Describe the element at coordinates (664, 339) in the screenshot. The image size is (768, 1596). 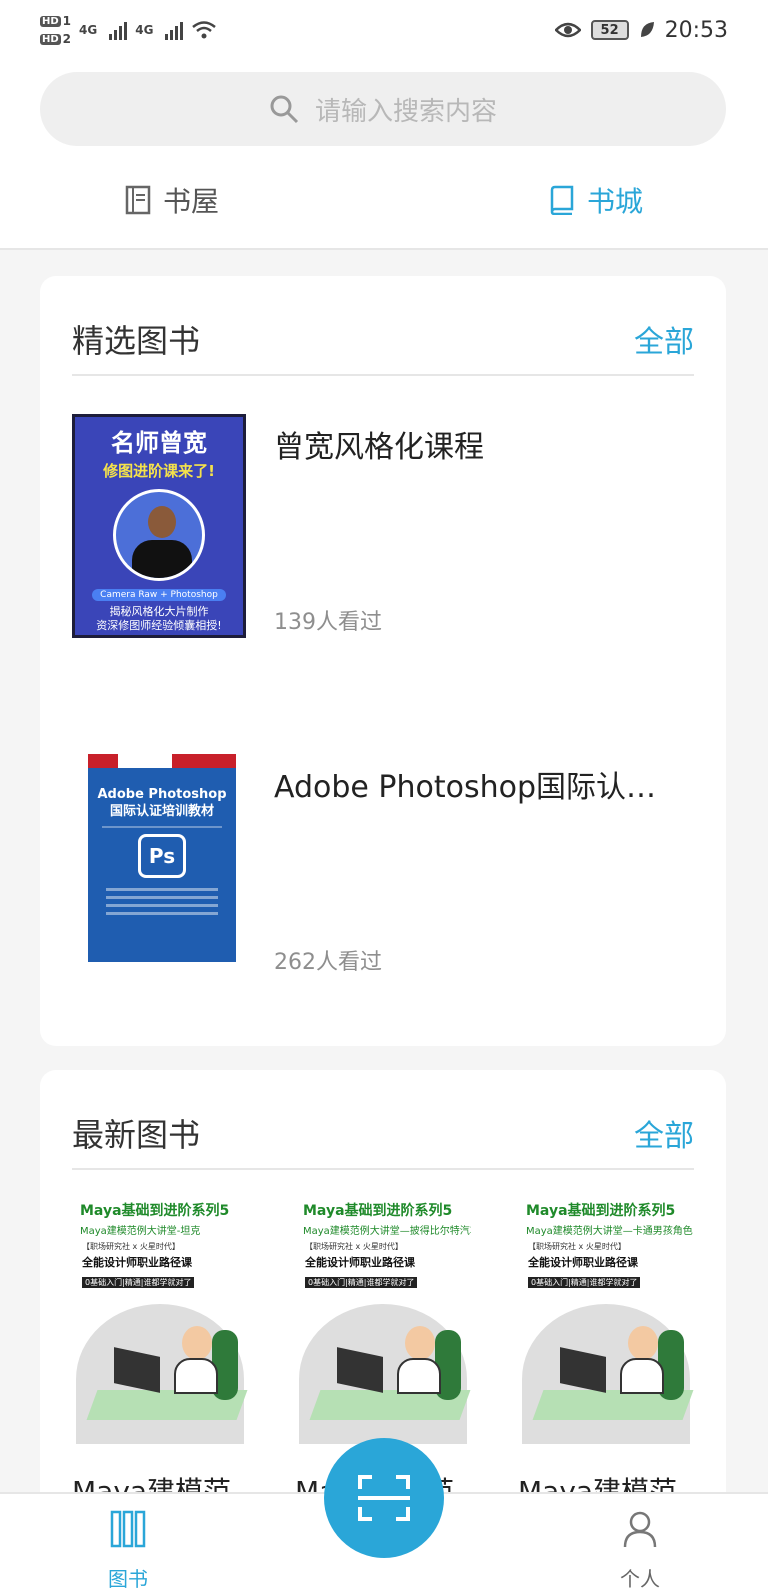
I see `featured-books-all-link: 全部` at that location.